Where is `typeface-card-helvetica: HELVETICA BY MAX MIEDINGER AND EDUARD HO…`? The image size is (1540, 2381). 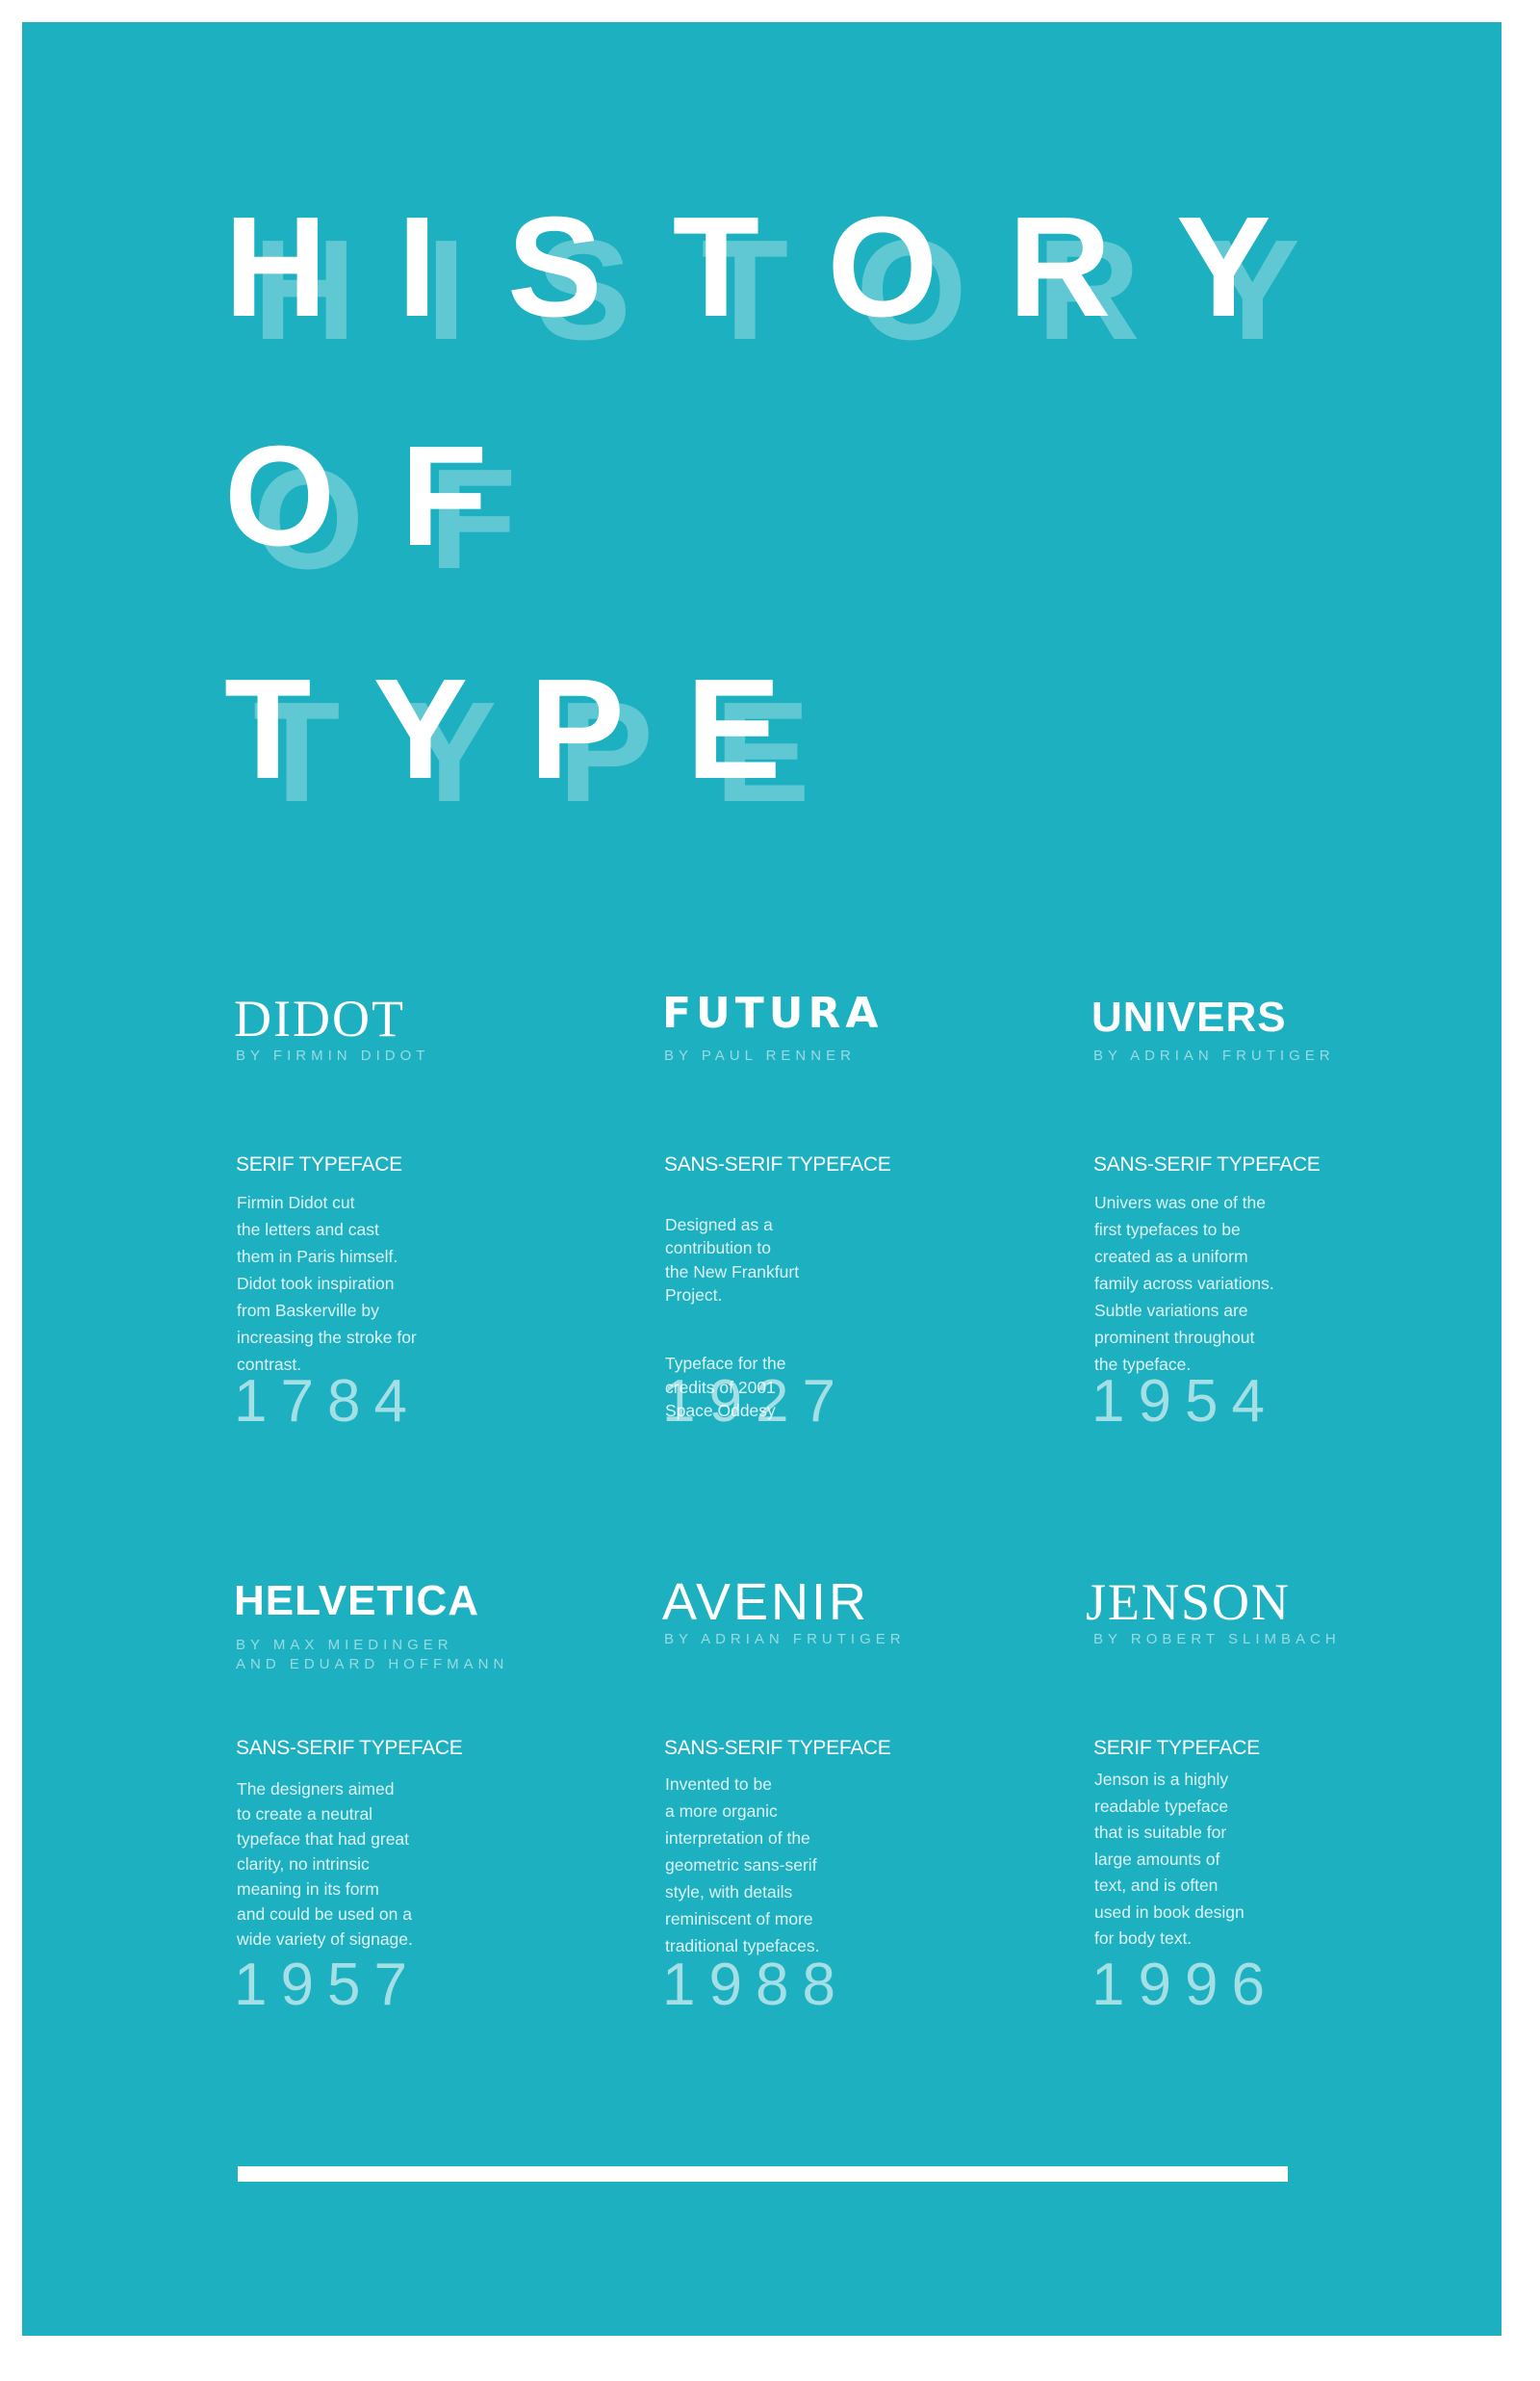 typeface-card-helvetica: HELVETICA BY MAX MIEDINGER AND EDUARD HO… is located at coordinates (426, 1826).